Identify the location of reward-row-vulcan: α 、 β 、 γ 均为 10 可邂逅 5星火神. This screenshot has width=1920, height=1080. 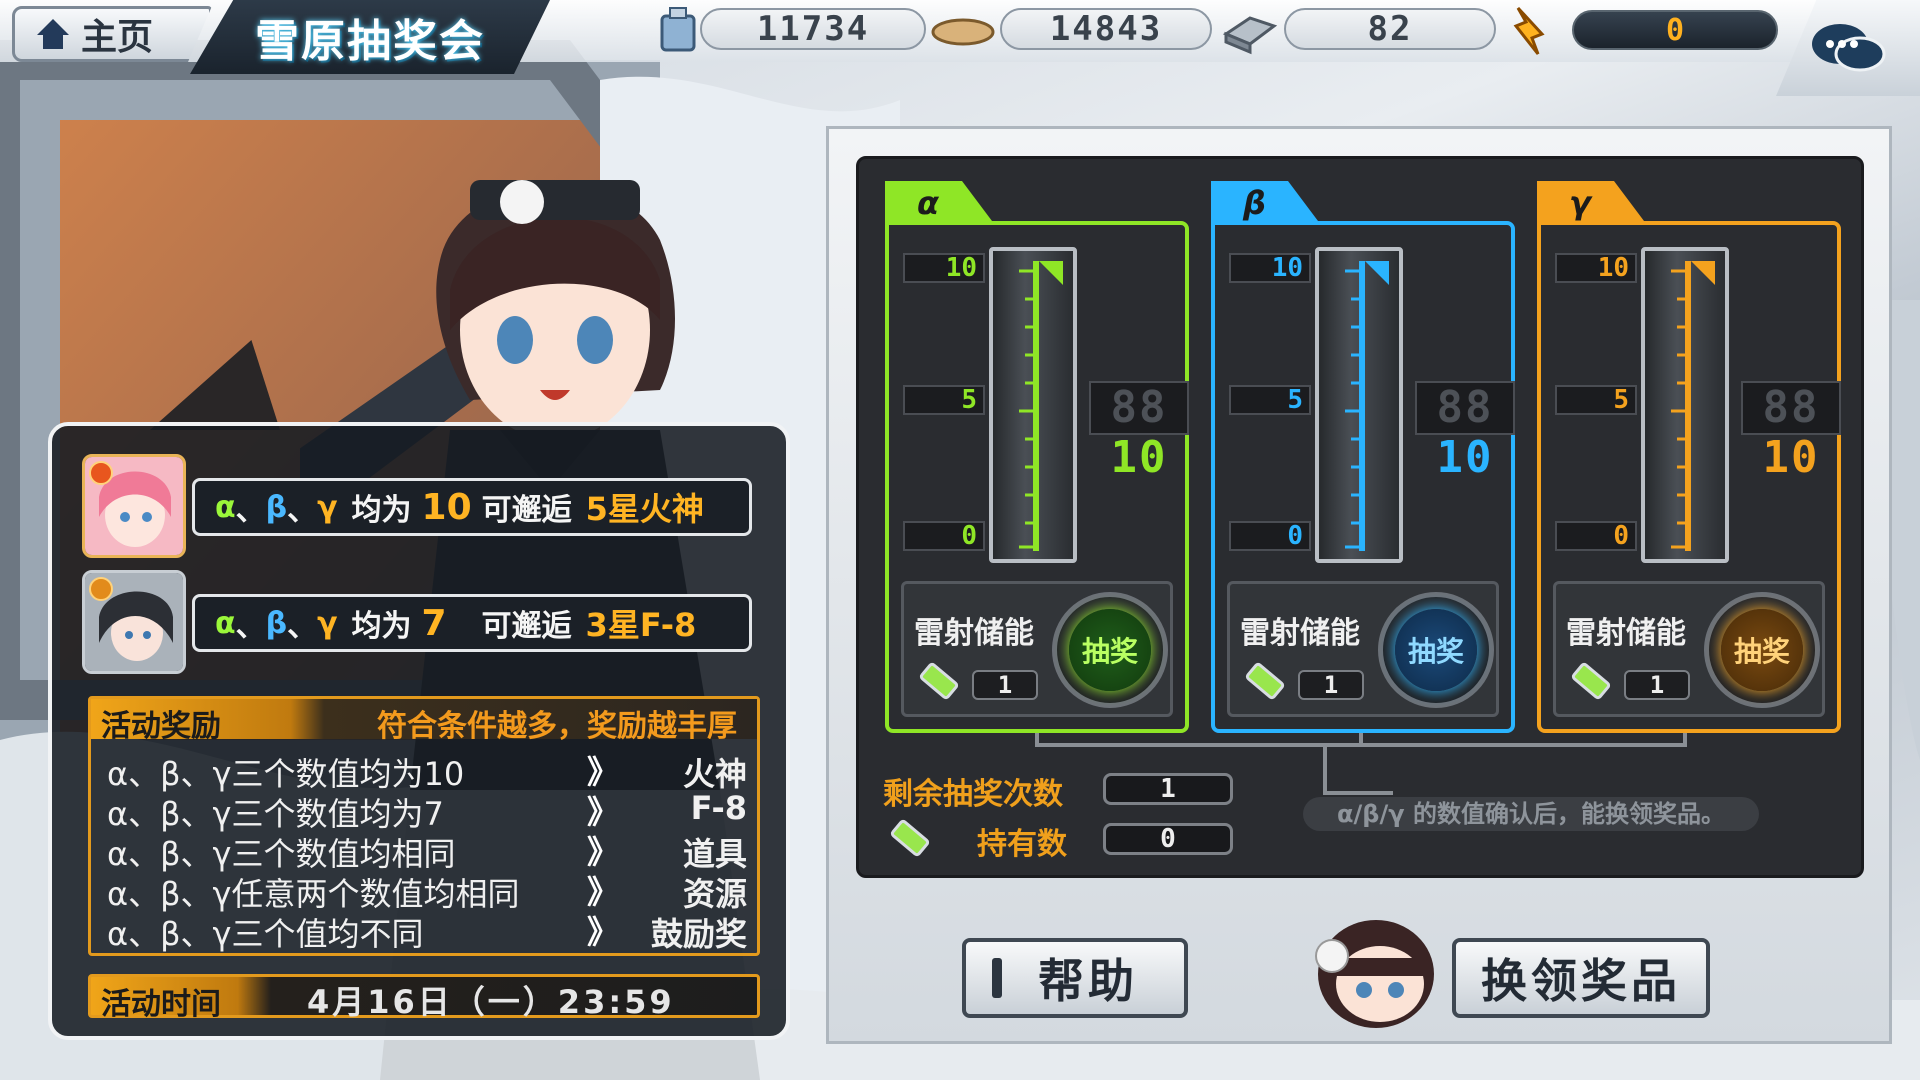
(432, 506).